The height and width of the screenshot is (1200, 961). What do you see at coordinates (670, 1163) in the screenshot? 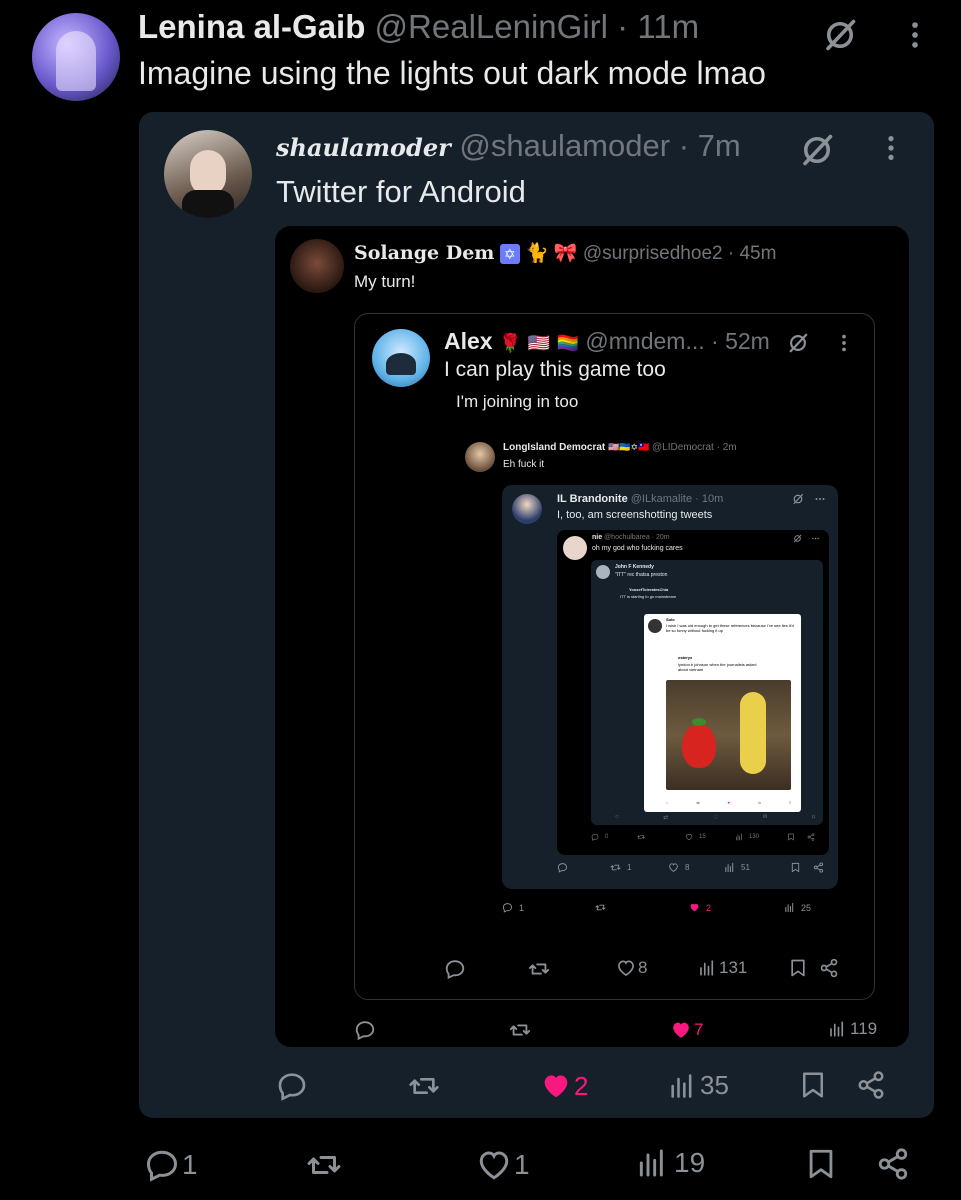
I see `views-button: 19` at bounding box center [670, 1163].